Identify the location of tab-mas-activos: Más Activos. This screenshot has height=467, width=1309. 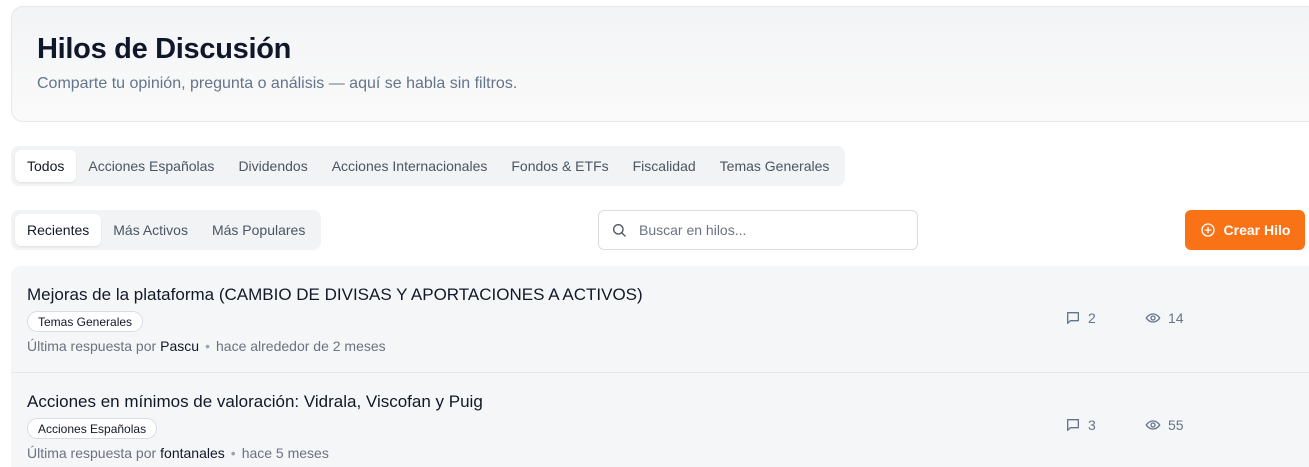
(150, 230).